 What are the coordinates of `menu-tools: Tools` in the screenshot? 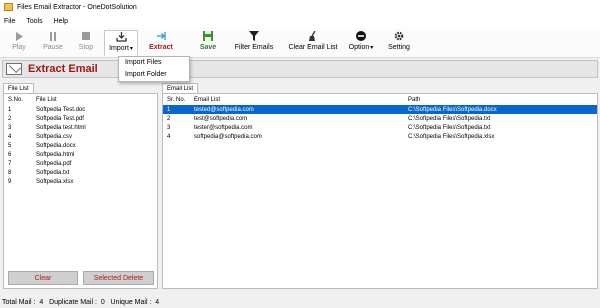 It's located at (34, 21).